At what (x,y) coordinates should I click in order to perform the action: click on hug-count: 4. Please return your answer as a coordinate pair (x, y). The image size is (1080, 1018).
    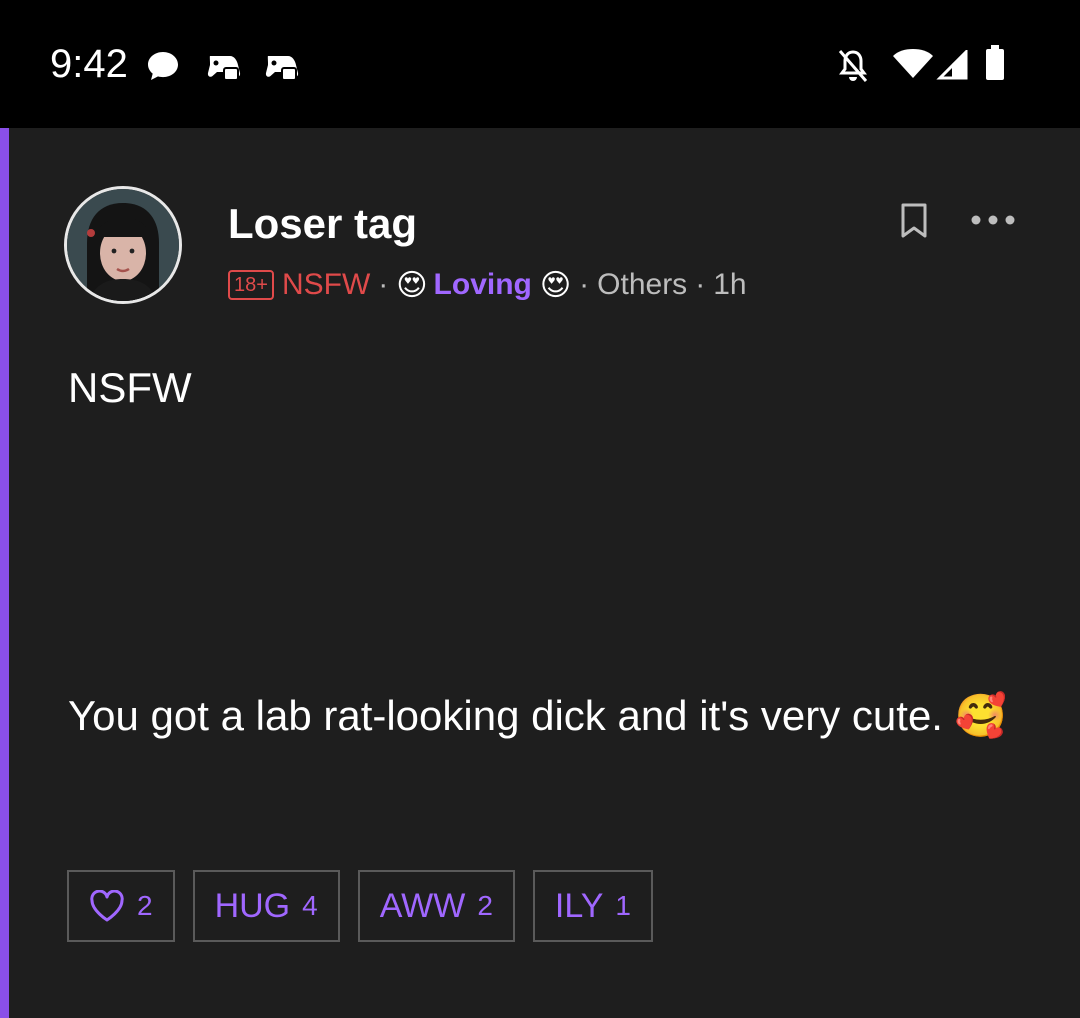
    Looking at the image, I should click on (310, 905).